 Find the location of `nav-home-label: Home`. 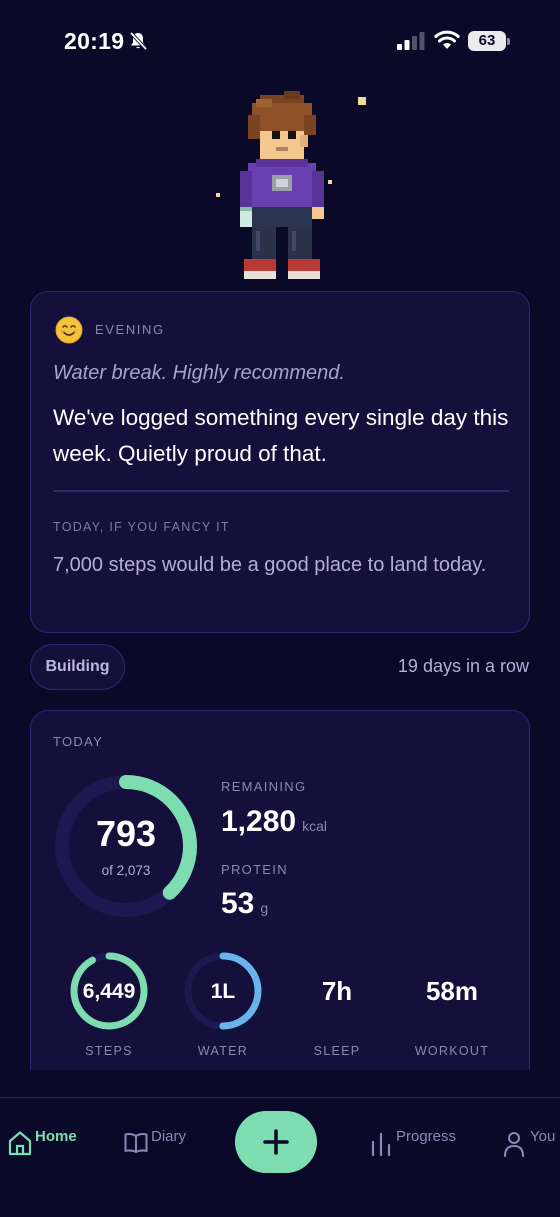

nav-home-label: Home is located at coordinates (56, 1136).